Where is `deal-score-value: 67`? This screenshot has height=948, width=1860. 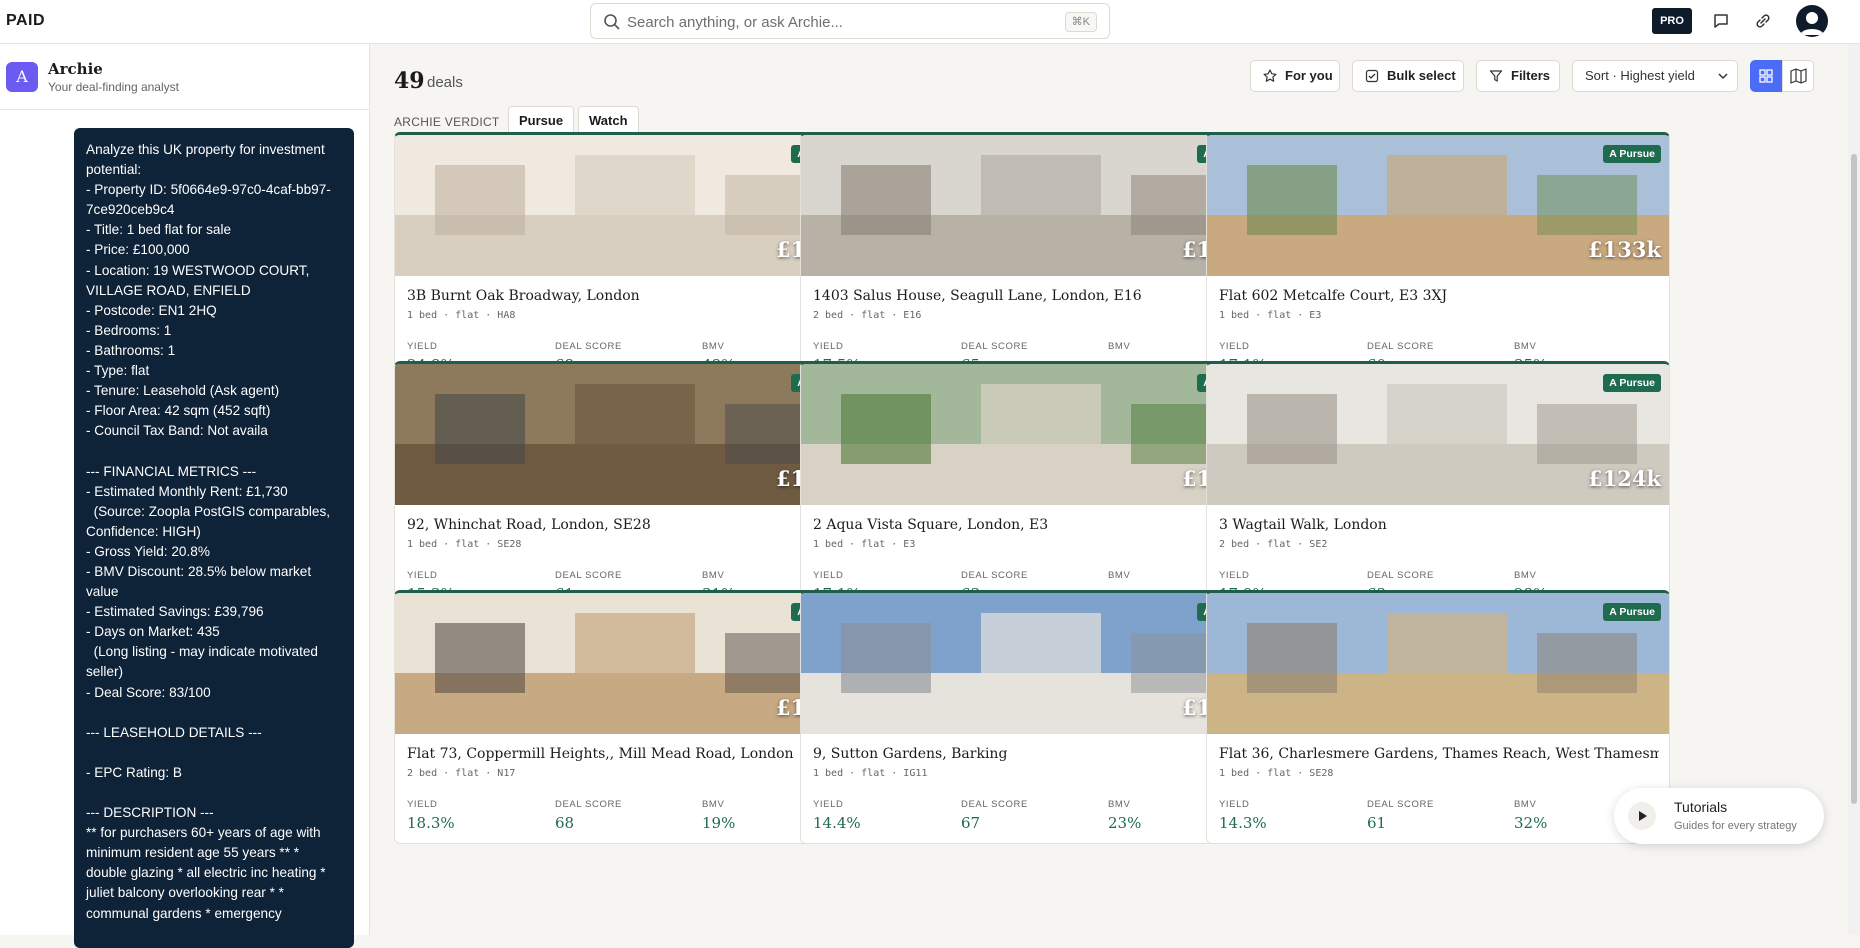 deal-score-value: 67 is located at coordinates (971, 823).